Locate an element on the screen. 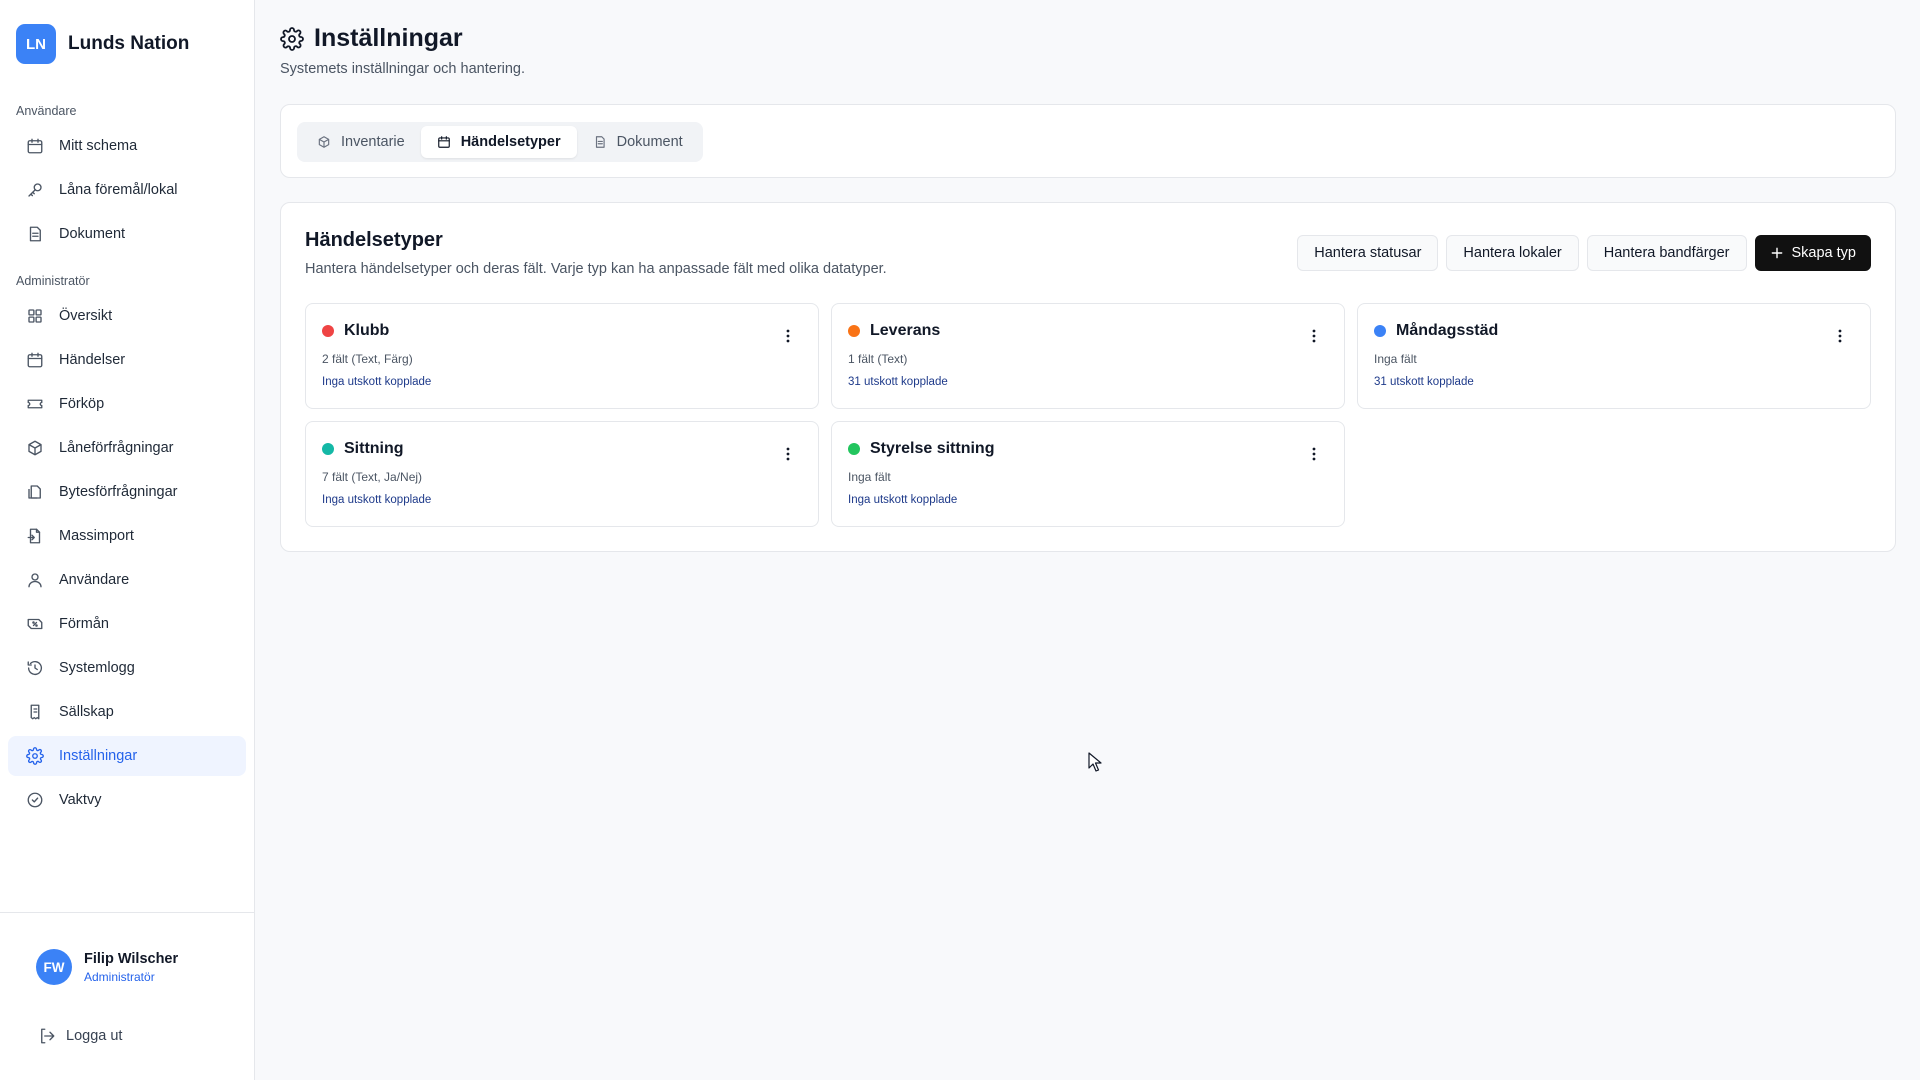  ticket-percent-icon is located at coordinates (35, 624).